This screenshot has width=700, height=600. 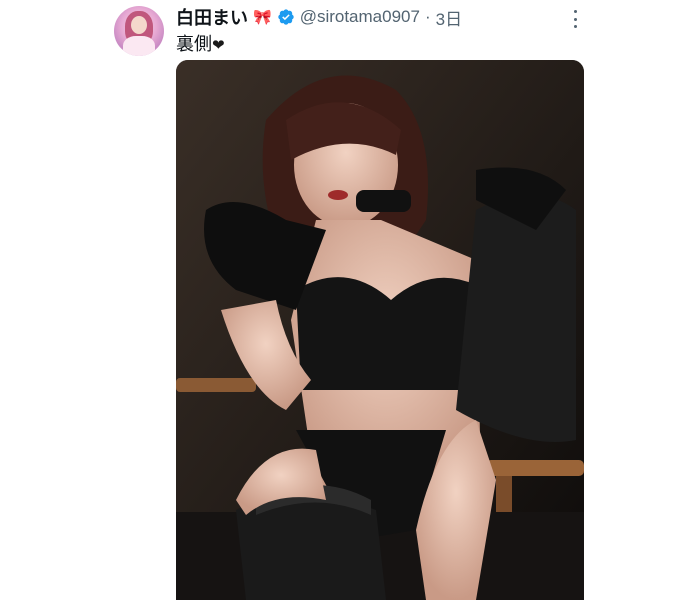 I want to click on tweet-text-body: 裏側, so click(x=194, y=44).